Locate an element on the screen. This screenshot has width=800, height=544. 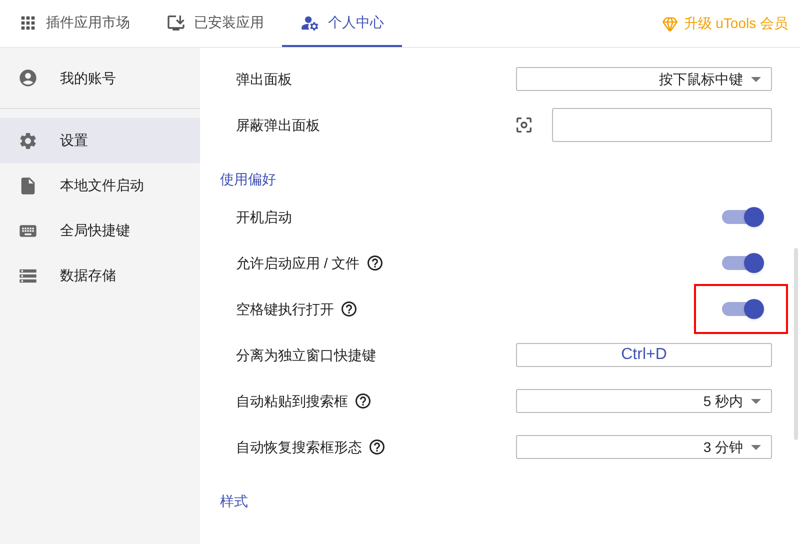
settings-icon is located at coordinates (28, 140).